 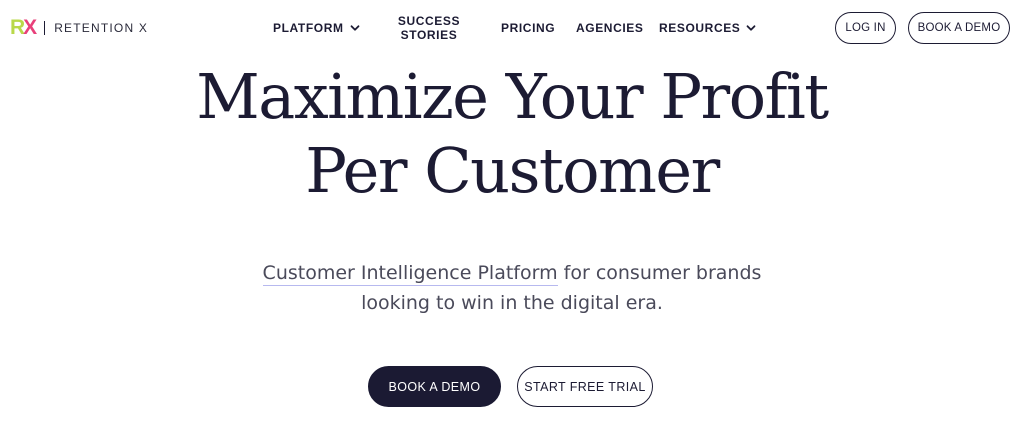 What do you see at coordinates (512, 96) in the screenshot?
I see `hero-title-line1: Maximize Your Profit` at bounding box center [512, 96].